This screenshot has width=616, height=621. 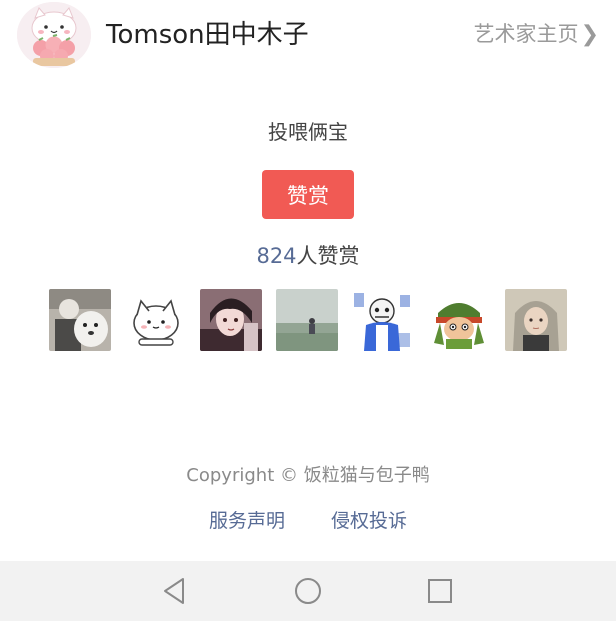 I want to click on chevron-right-icon: ❯, so click(x=589, y=34).